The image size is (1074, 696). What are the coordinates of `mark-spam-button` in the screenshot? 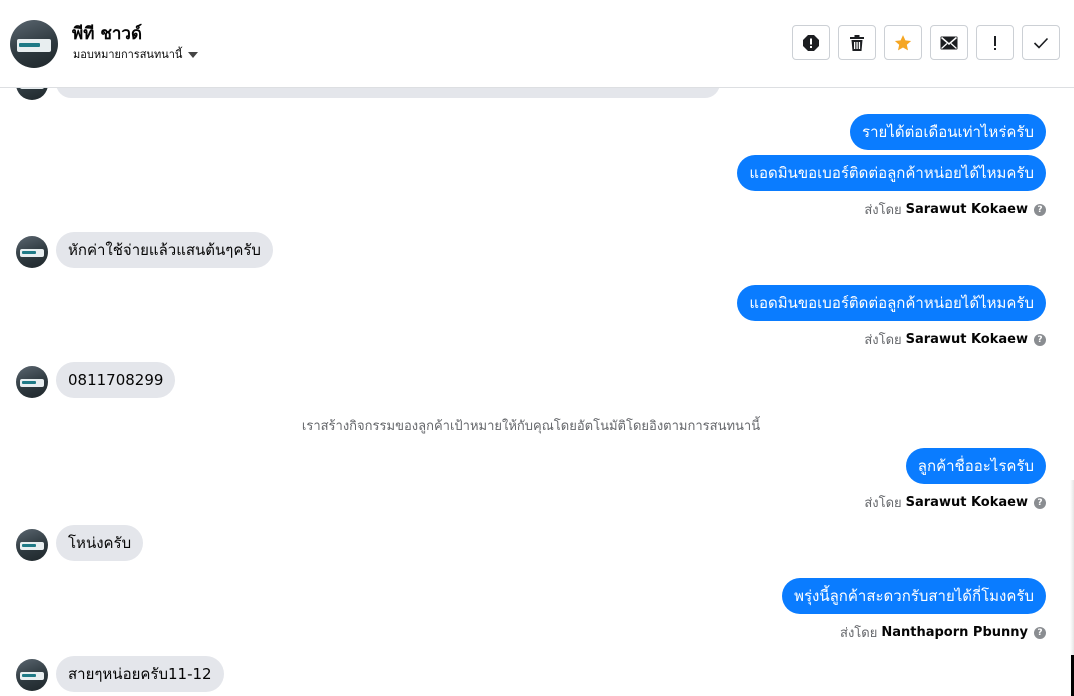 It's located at (811, 42).